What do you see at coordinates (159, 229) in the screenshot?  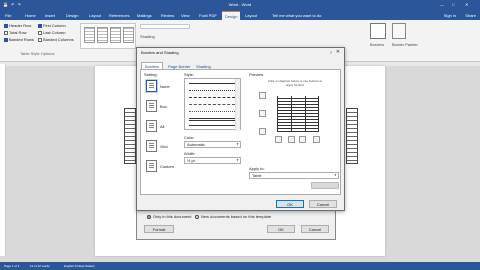 I see `format-button: Format` at bounding box center [159, 229].